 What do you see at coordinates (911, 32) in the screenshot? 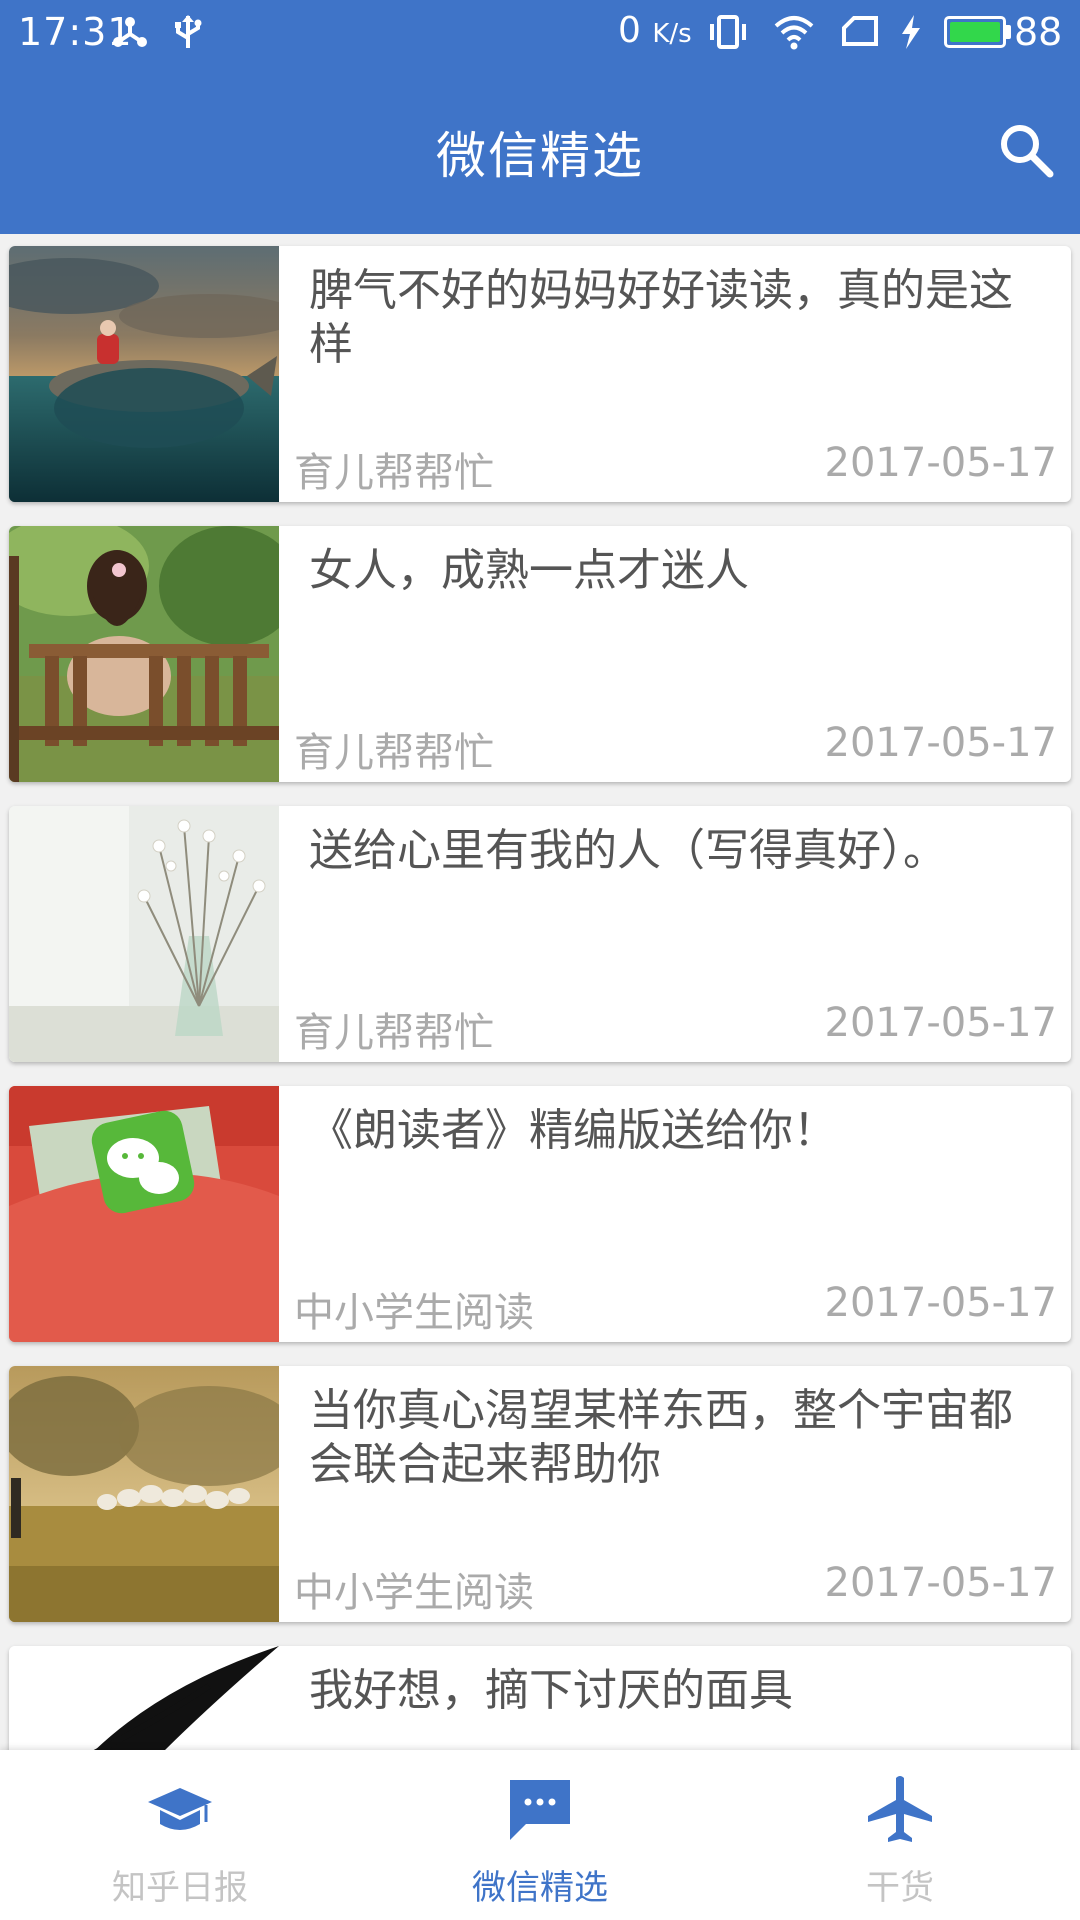
I see `charging-icon` at bounding box center [911, 32].